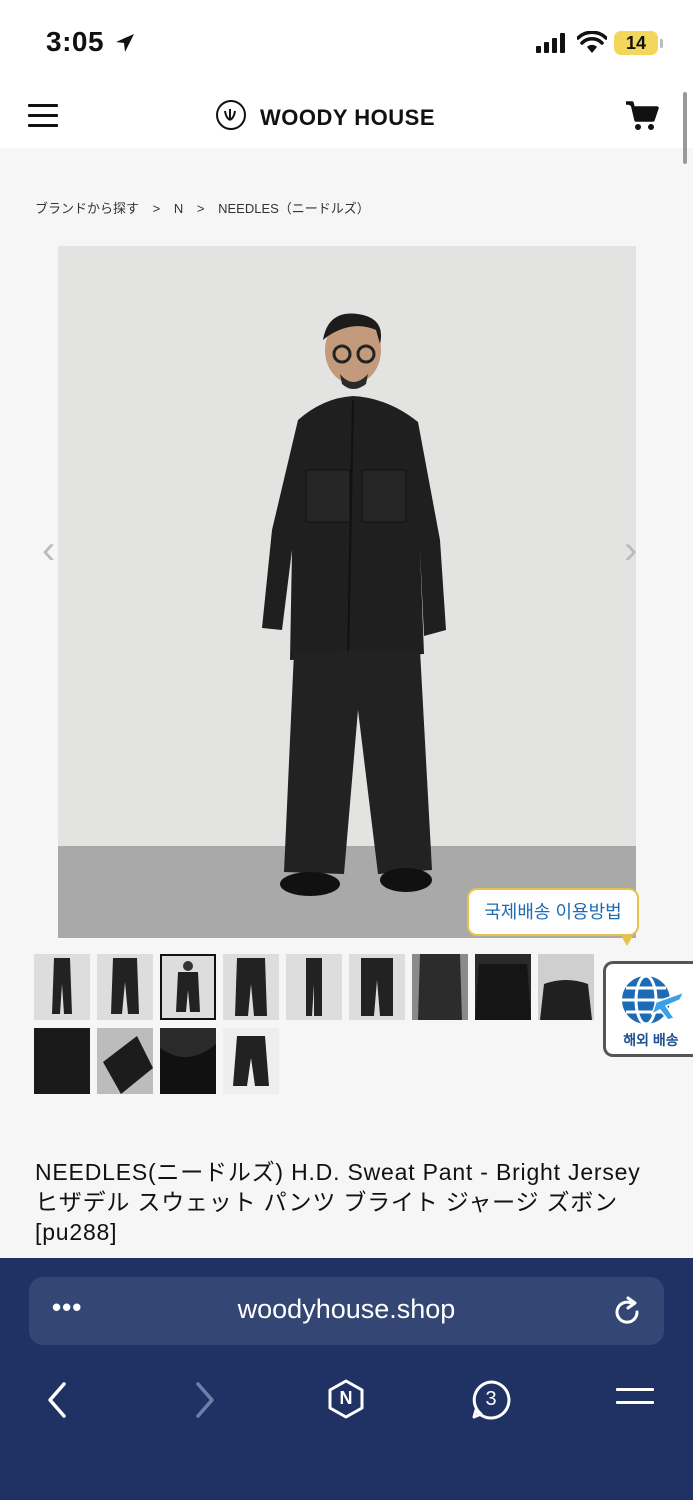  Describe the element at coordinates (43, 117) in the screenshot. I see `hamburger-menu-icon` at that location.